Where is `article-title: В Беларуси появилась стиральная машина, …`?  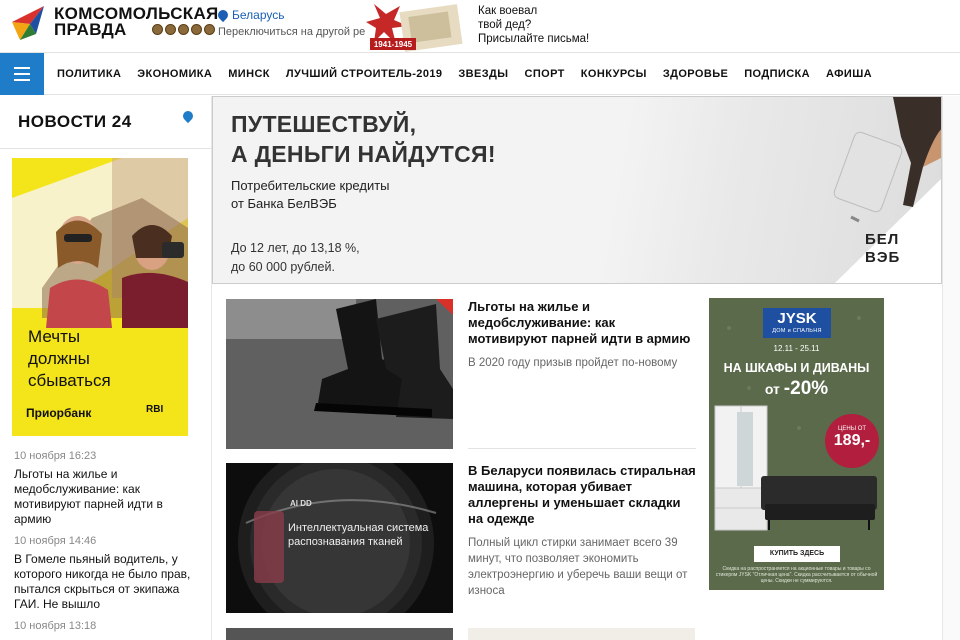
article-title: В Беларуси появилась стиральная машина, … is located at coordinates (582, 495).